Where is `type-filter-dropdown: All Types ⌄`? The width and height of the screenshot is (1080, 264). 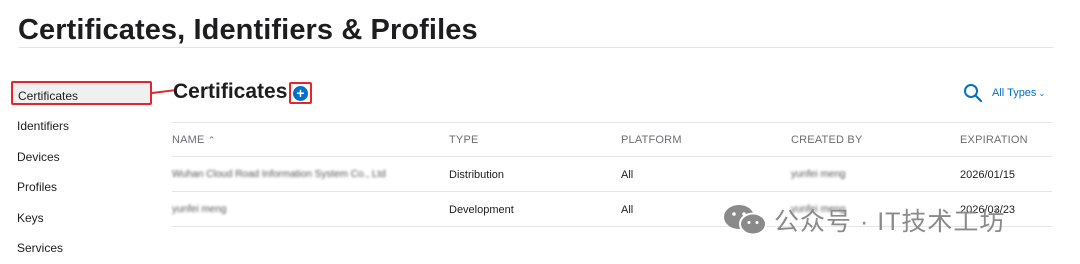
type-filter-dropdown: All Types ⌄ is located at coordinates (1018, 93).